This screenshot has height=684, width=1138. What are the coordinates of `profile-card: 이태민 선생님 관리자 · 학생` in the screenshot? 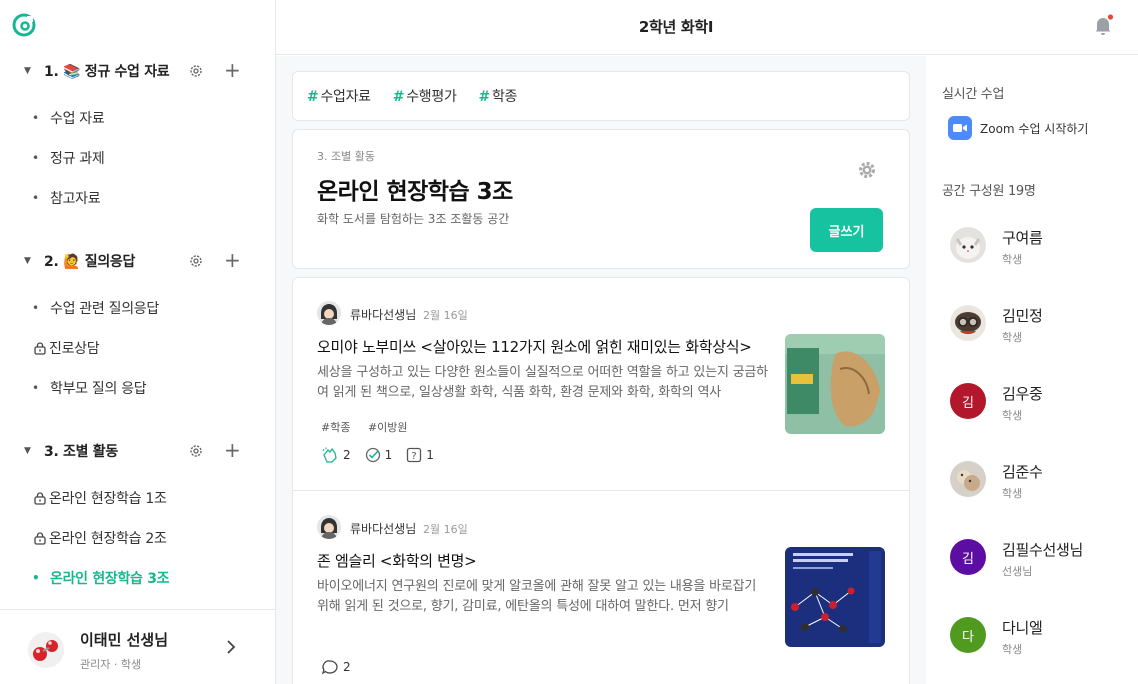 It's located at (137, 646).